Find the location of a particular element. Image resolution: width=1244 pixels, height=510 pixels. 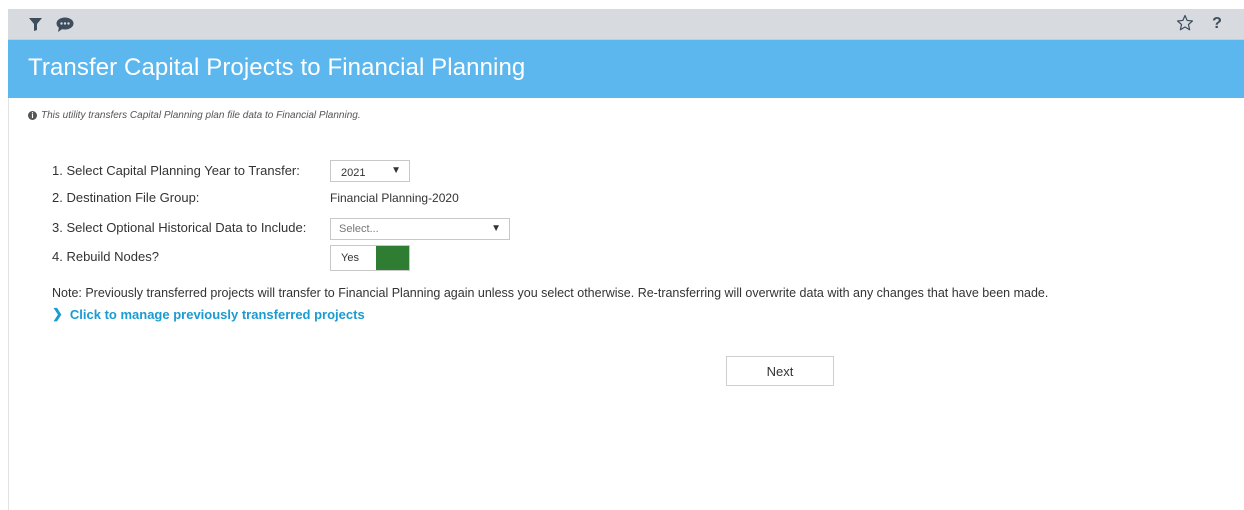

year-select: 2021 ▼ is located at coordinates (370, 171).